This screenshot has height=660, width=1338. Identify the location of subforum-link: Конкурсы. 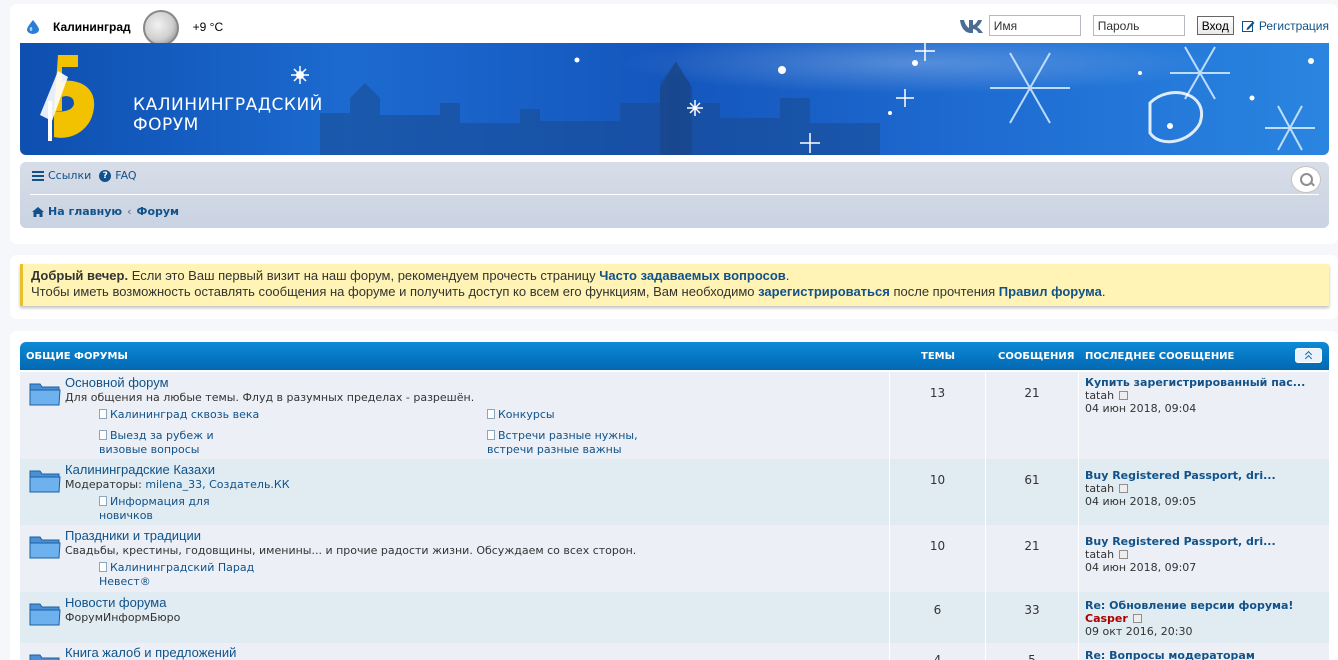
(521, 415).